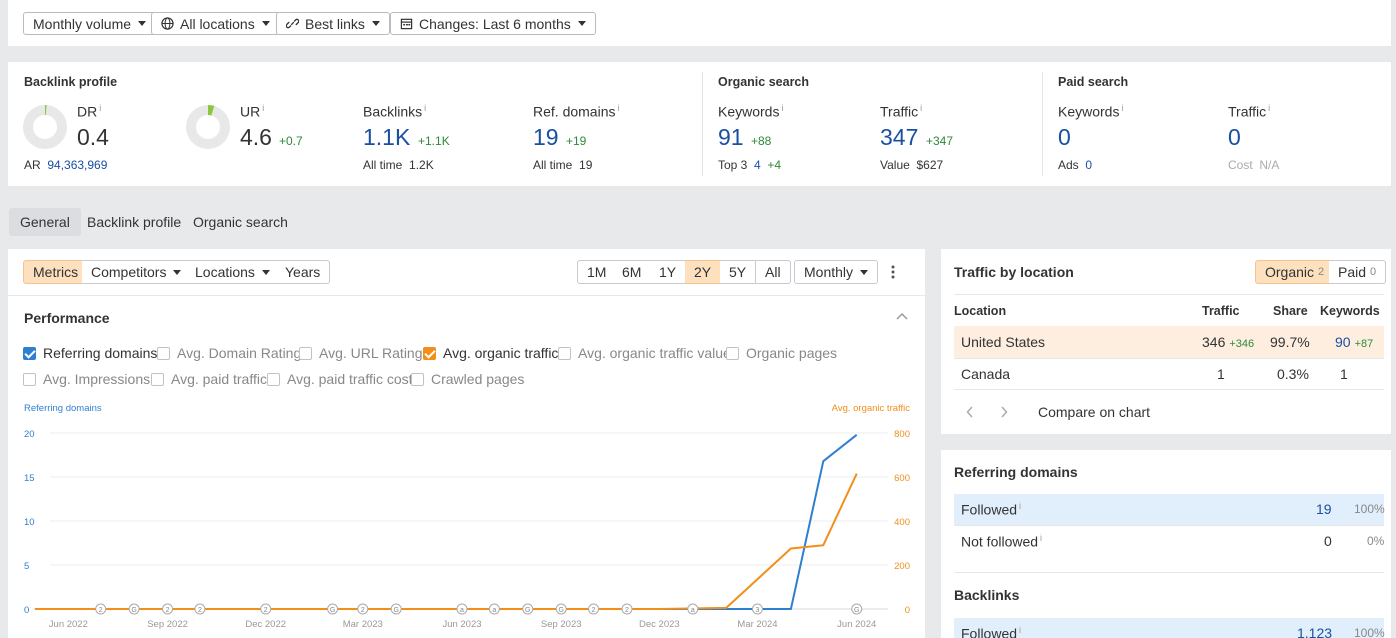  I want to click on table-row: Not followed i 0 0%, so click(1169, 541).